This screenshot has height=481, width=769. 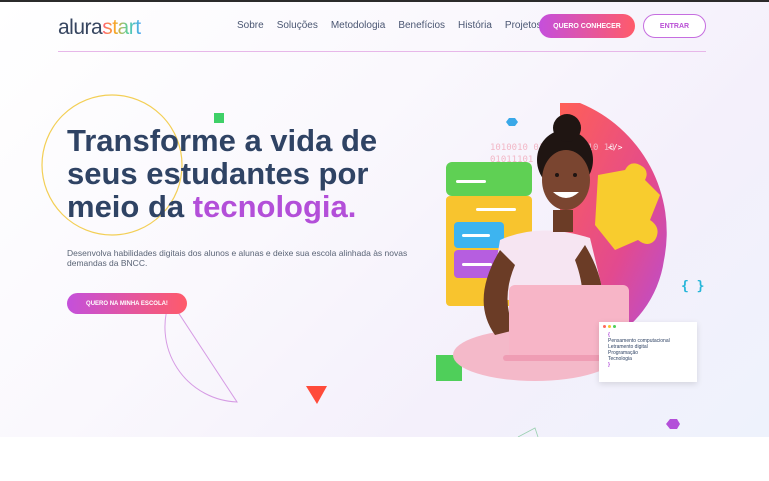 What do you see at coordinates (575, 175) in the screenshot?
I see `student-eye-right` at bounding box center [575, 175].